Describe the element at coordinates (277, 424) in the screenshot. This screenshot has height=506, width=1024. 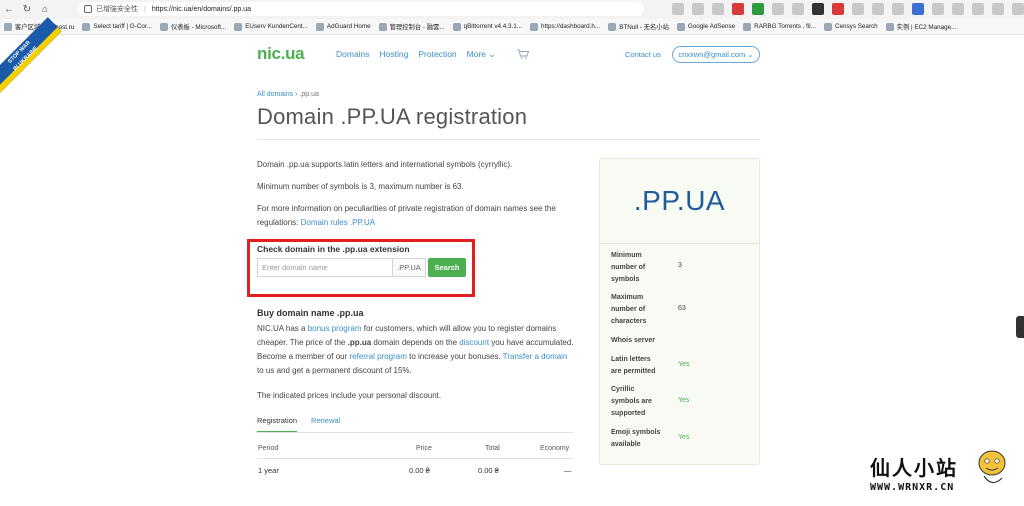
I see `tab-registration: Registration` at that location.